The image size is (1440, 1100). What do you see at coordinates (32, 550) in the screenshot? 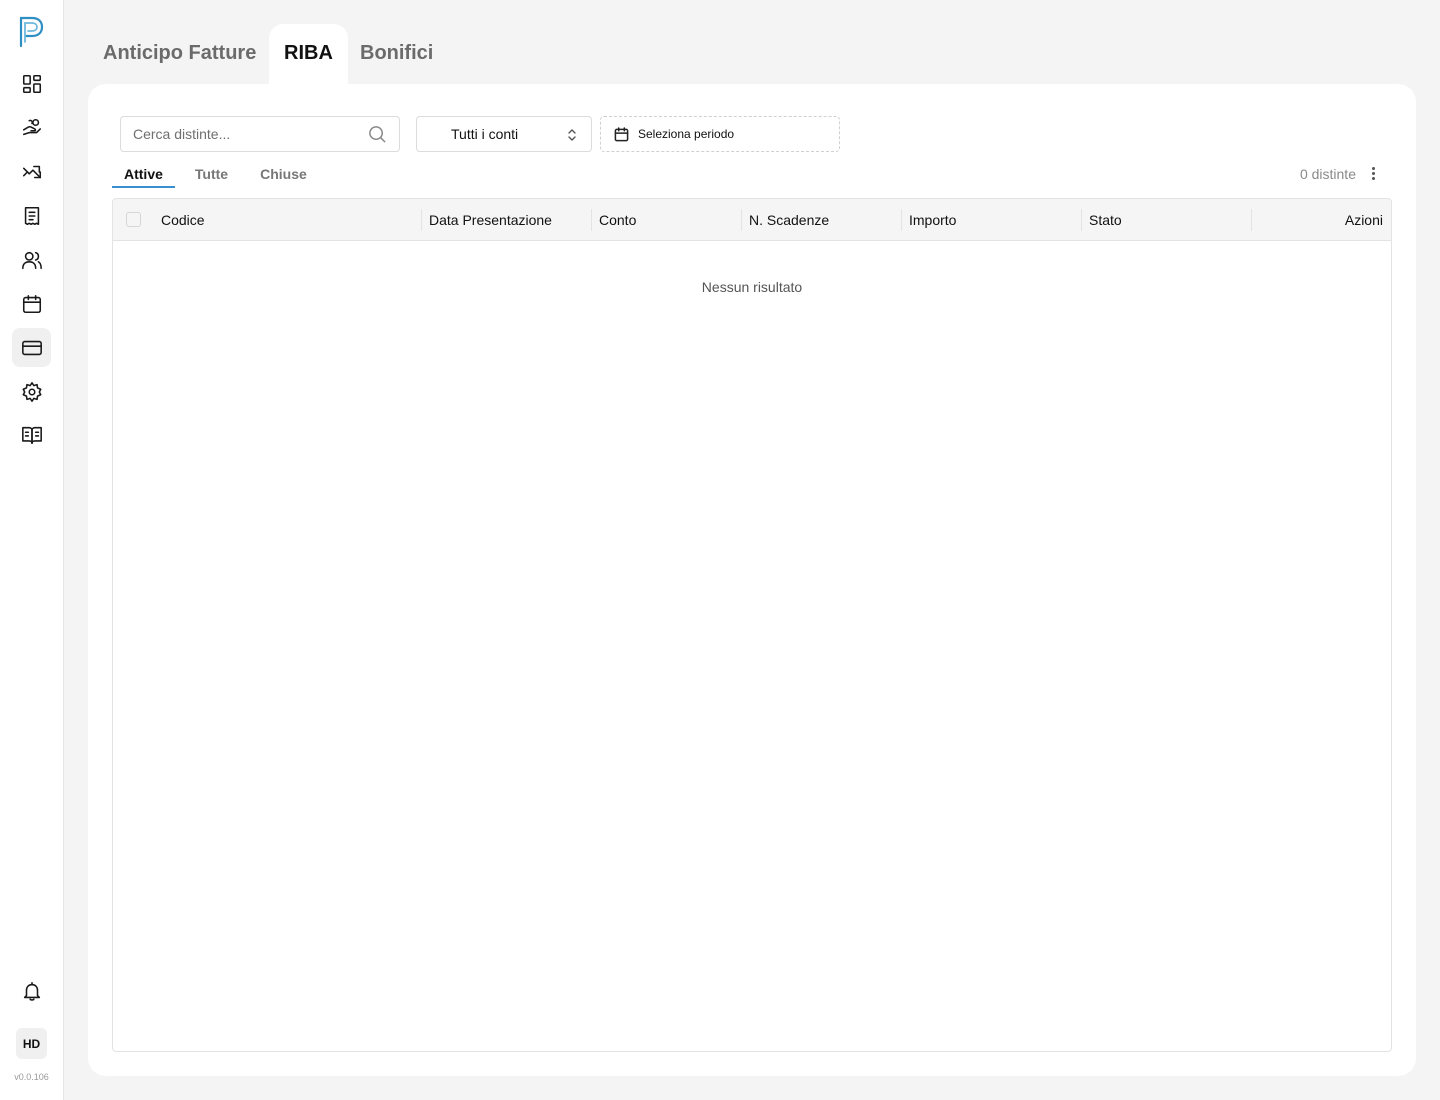
I see `sidebar: HD v0.0.106` at bounding box center [32, 550].